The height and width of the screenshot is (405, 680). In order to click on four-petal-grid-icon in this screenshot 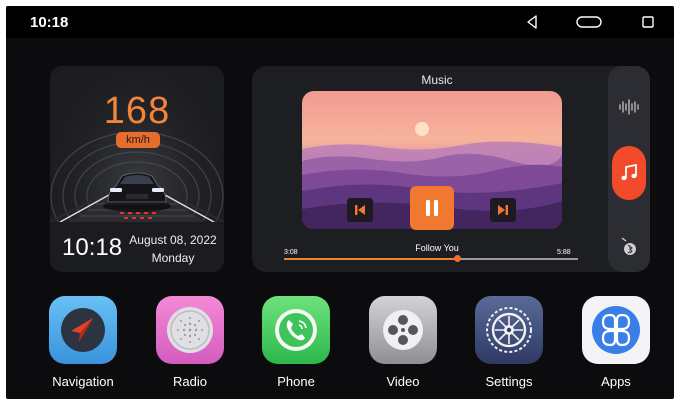, I will do `click(616, 330)`.